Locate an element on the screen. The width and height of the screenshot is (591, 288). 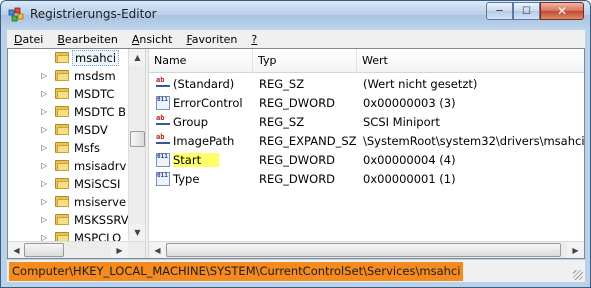
tree-item: ▷ MSKSSRV is located at coordinates (68, 220).